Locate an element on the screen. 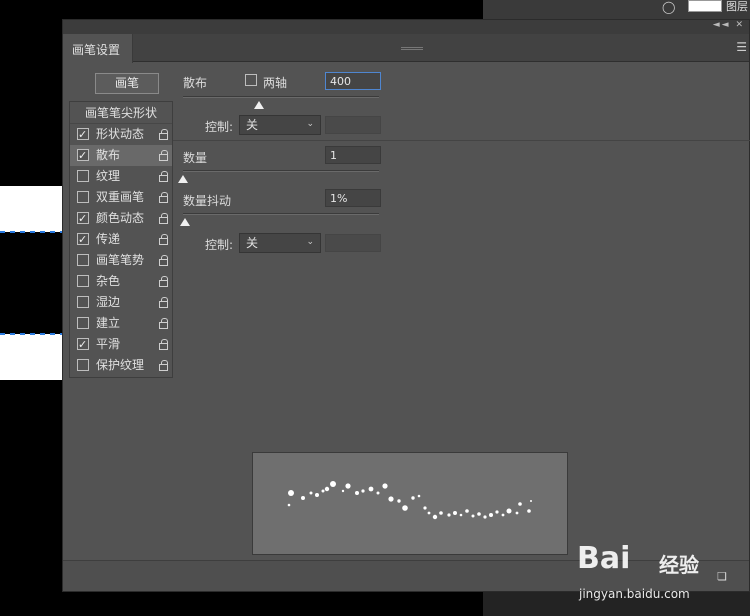 Image resolution: width=750 pixels, height=616 pixels. count-jitter-control-label: 控制: is located at coordinates (219, 245).